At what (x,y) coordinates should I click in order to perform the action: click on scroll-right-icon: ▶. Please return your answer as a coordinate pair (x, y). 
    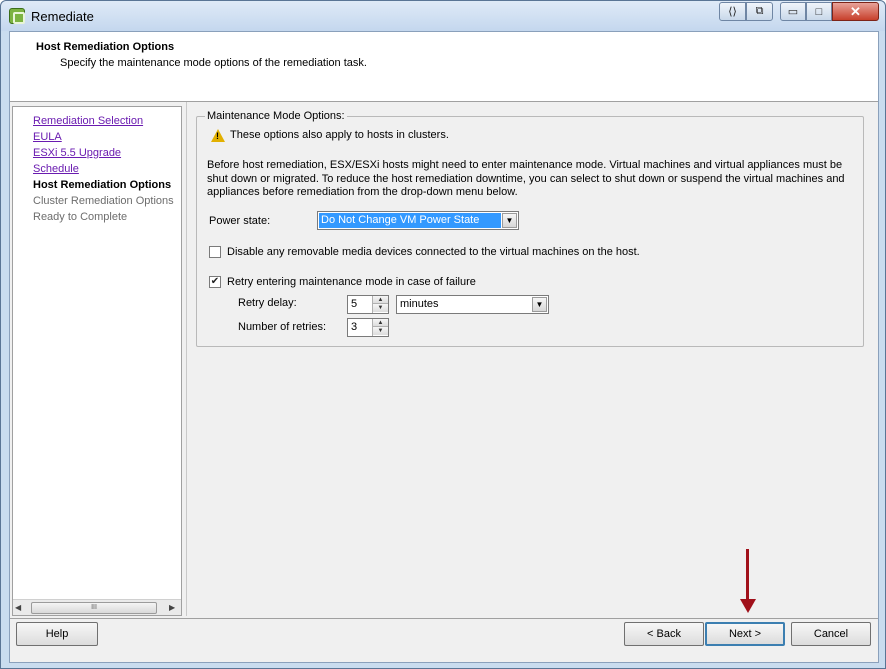
    Looking at the image, I should click on (174, 608).